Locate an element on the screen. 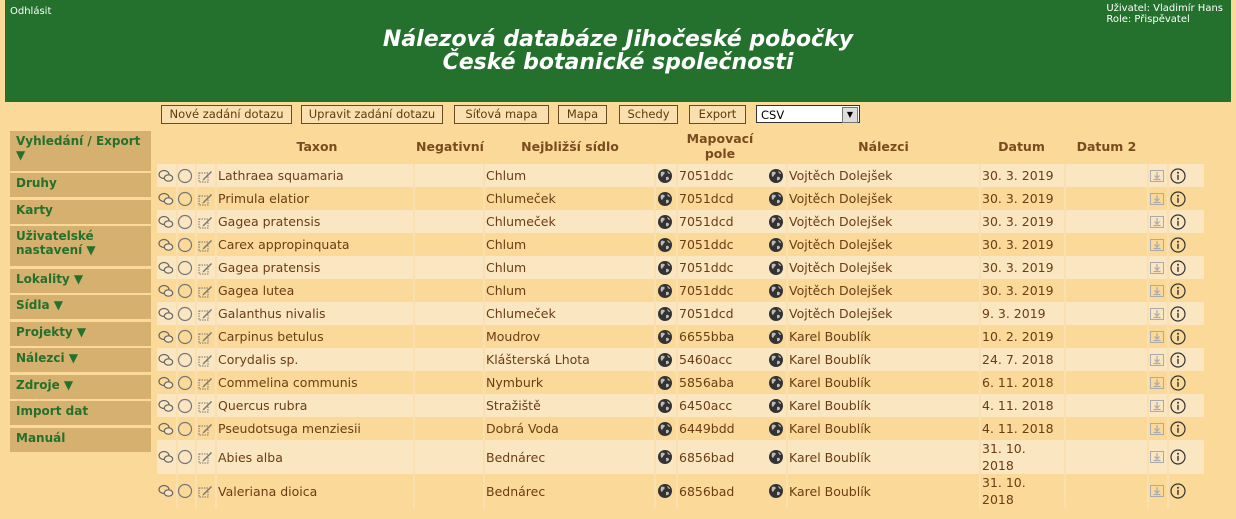 Image resolution: width=1236 pixels, height=519 pixels. taxon-cell: Lathraea squamaria is located at coordinates (314, 175).